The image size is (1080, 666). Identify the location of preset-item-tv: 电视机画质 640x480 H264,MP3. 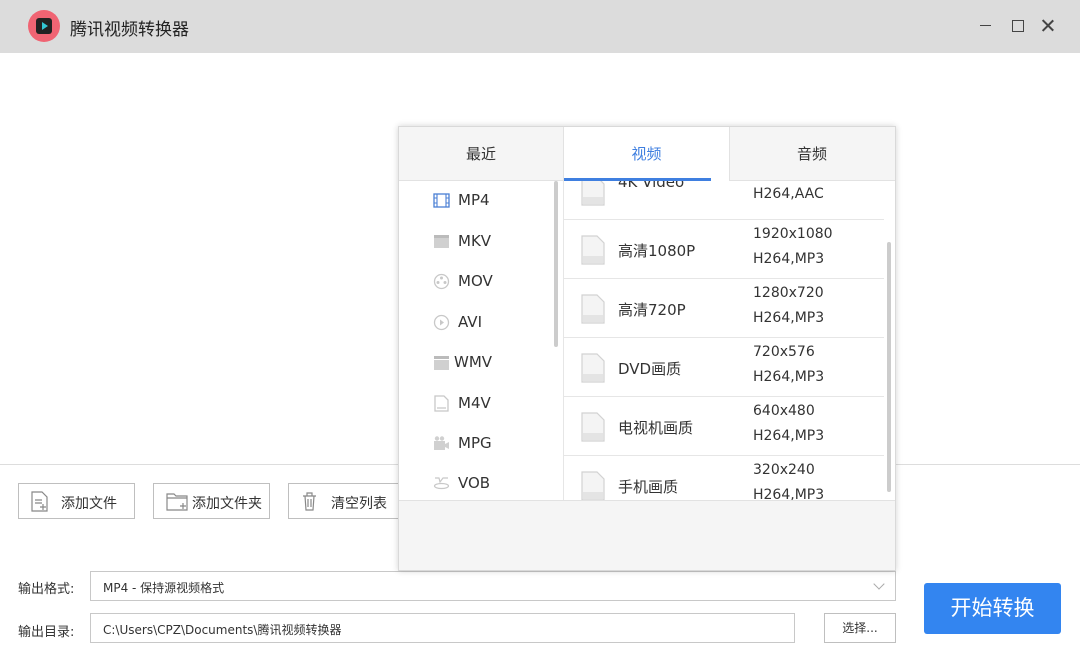
(724, 426).